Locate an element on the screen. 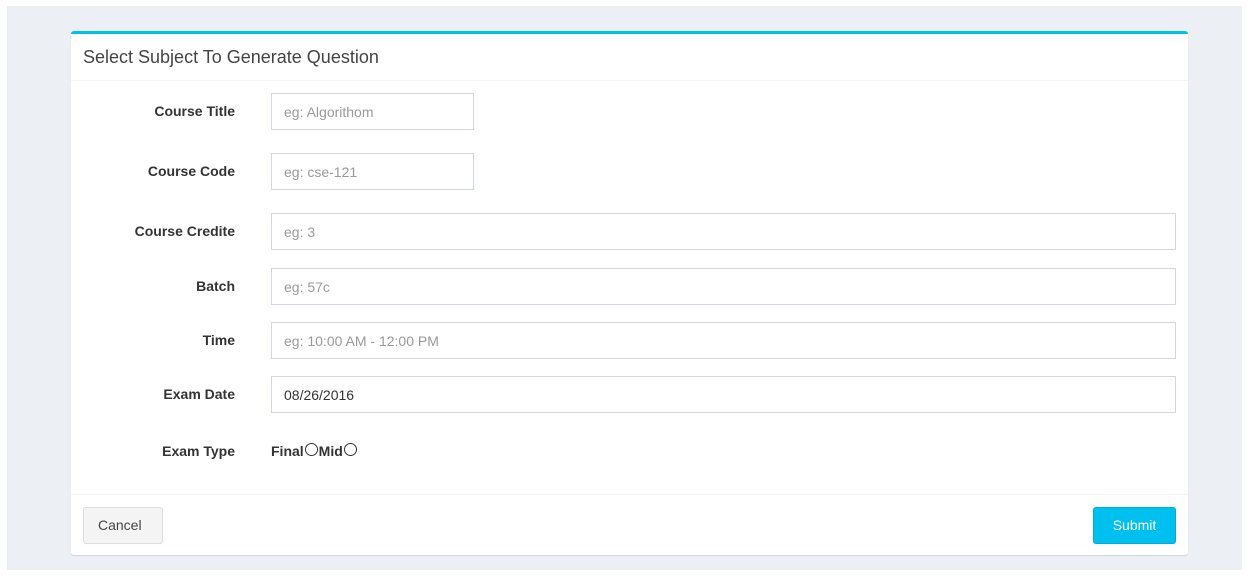  course-credit-input is located at coordinates (723, 231).